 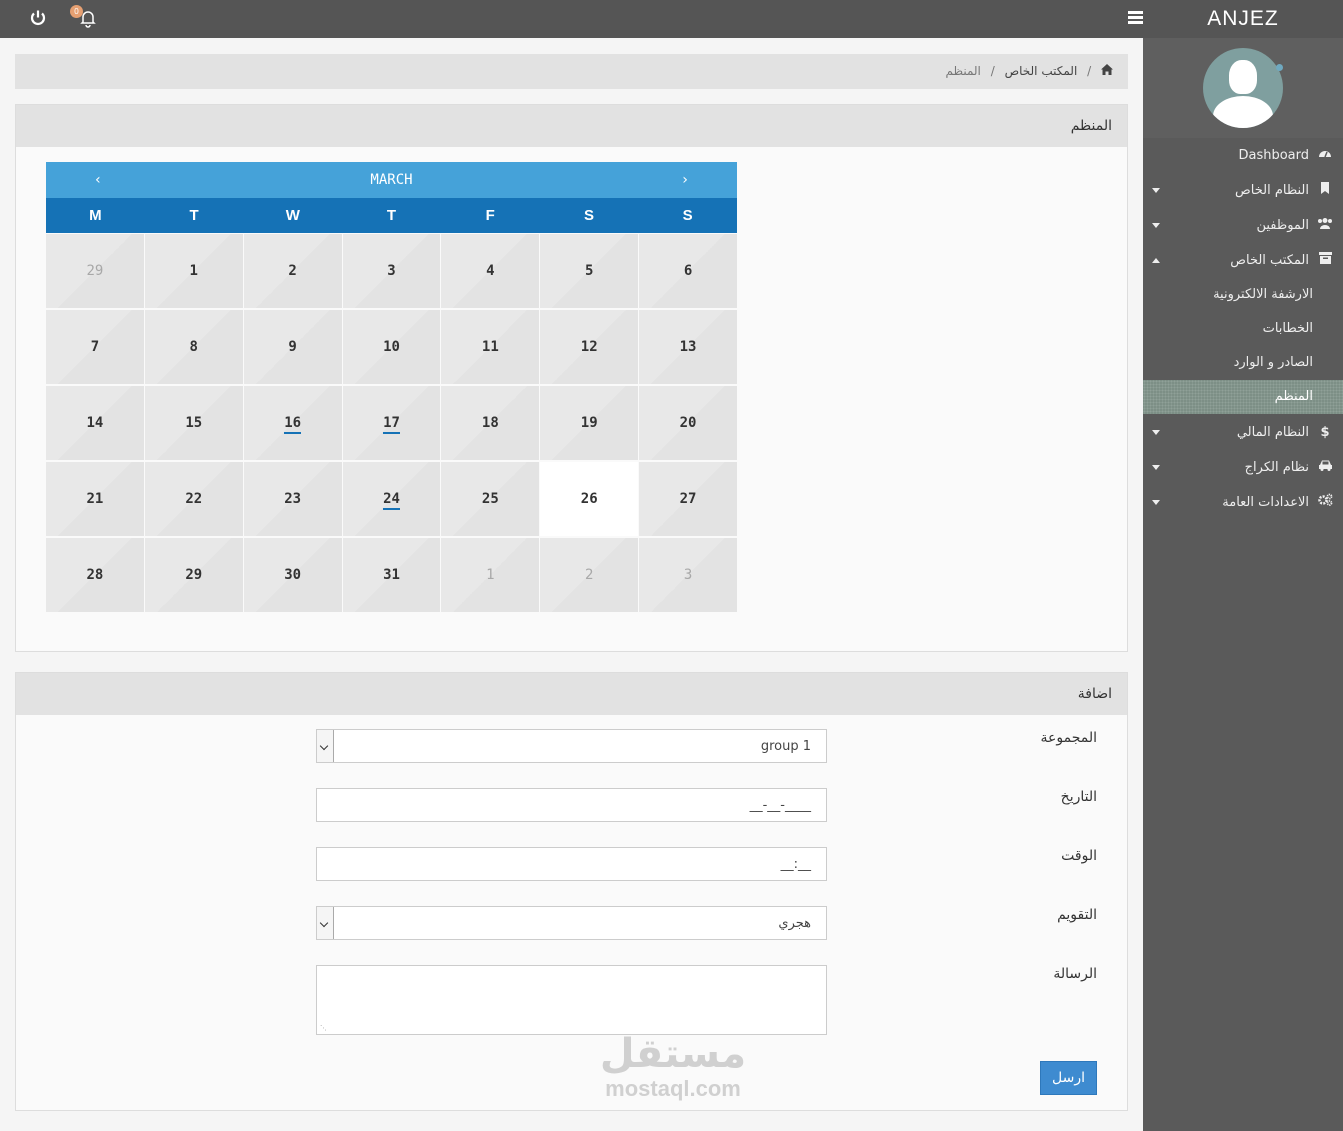 What do you see at coordinates (1107, 71) in the screenshot?
I see `home-icon` at bounding box center [1107, 71].